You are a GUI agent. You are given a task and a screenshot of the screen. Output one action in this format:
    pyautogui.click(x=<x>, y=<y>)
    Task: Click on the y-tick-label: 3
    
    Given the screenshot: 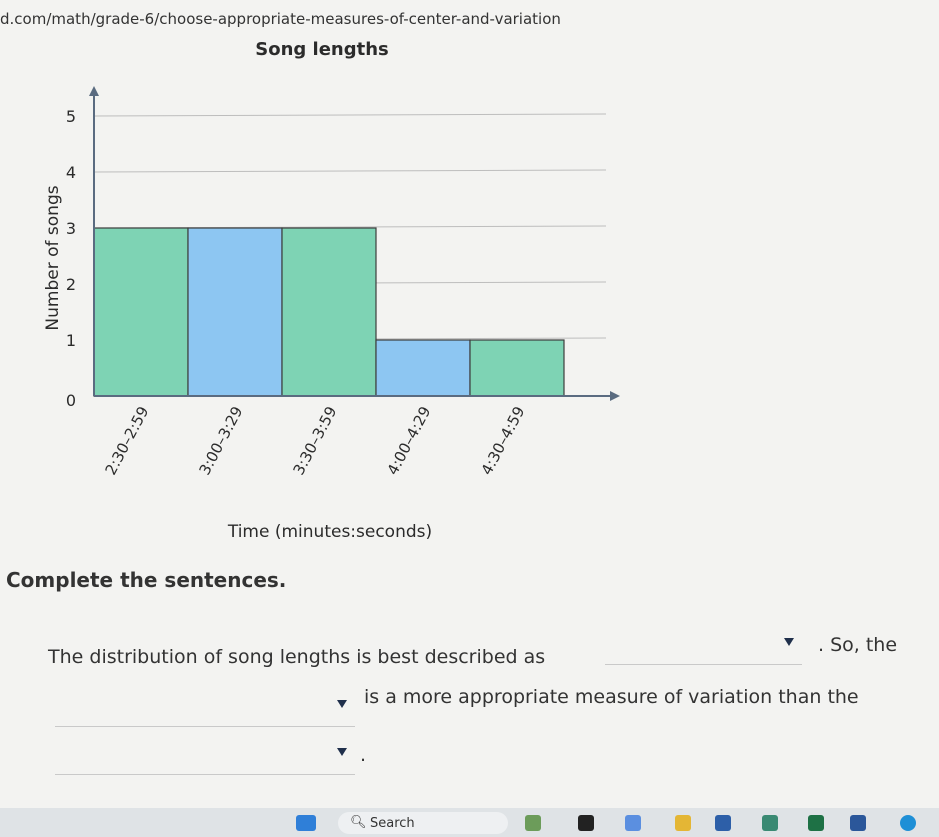 What is the action you would take?
    pyautogui.click(x=71, y=228)
    